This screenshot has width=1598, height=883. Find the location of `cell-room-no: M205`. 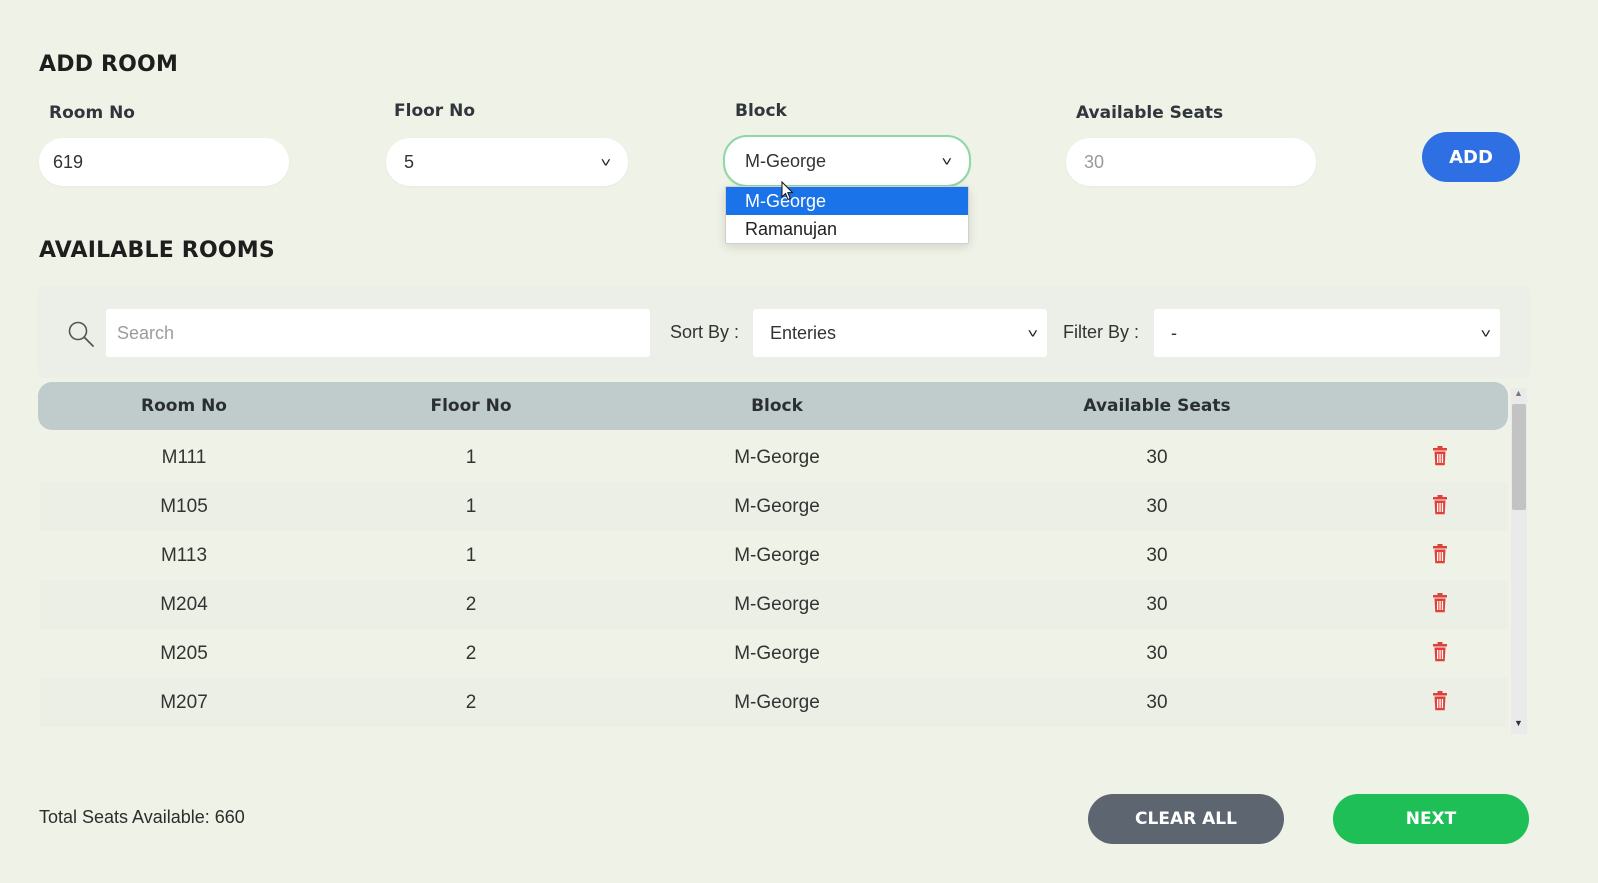

cell-room-no: M205 is located at coordinates (184, 653).